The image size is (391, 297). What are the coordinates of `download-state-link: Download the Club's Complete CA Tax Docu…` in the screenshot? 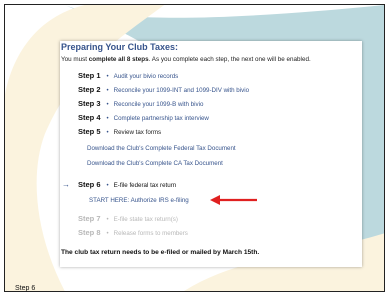 It's located at (155, 163).